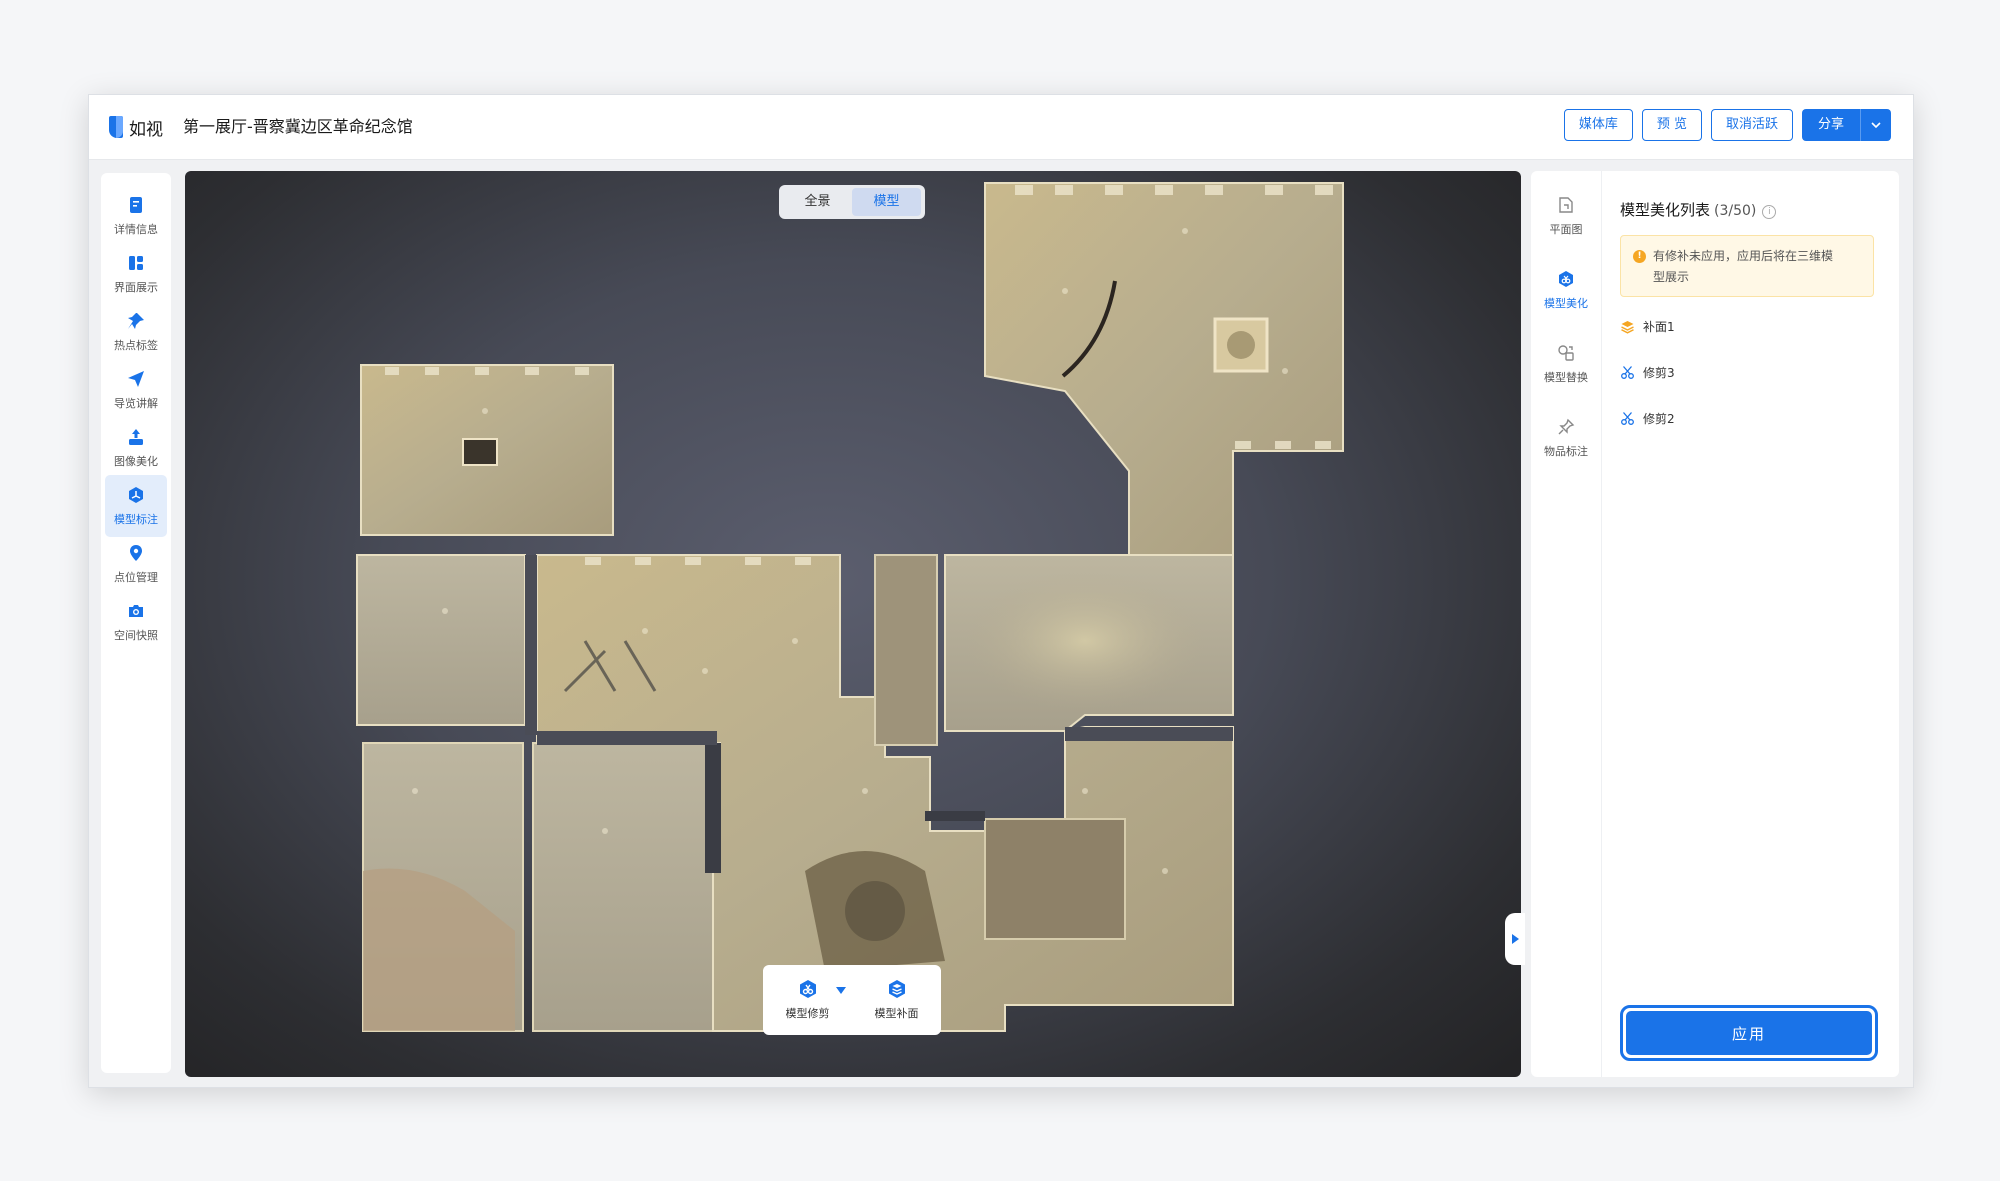  Describe the element at coordinates (136, 378) in the screenshot. I see `send-icon` at that location.